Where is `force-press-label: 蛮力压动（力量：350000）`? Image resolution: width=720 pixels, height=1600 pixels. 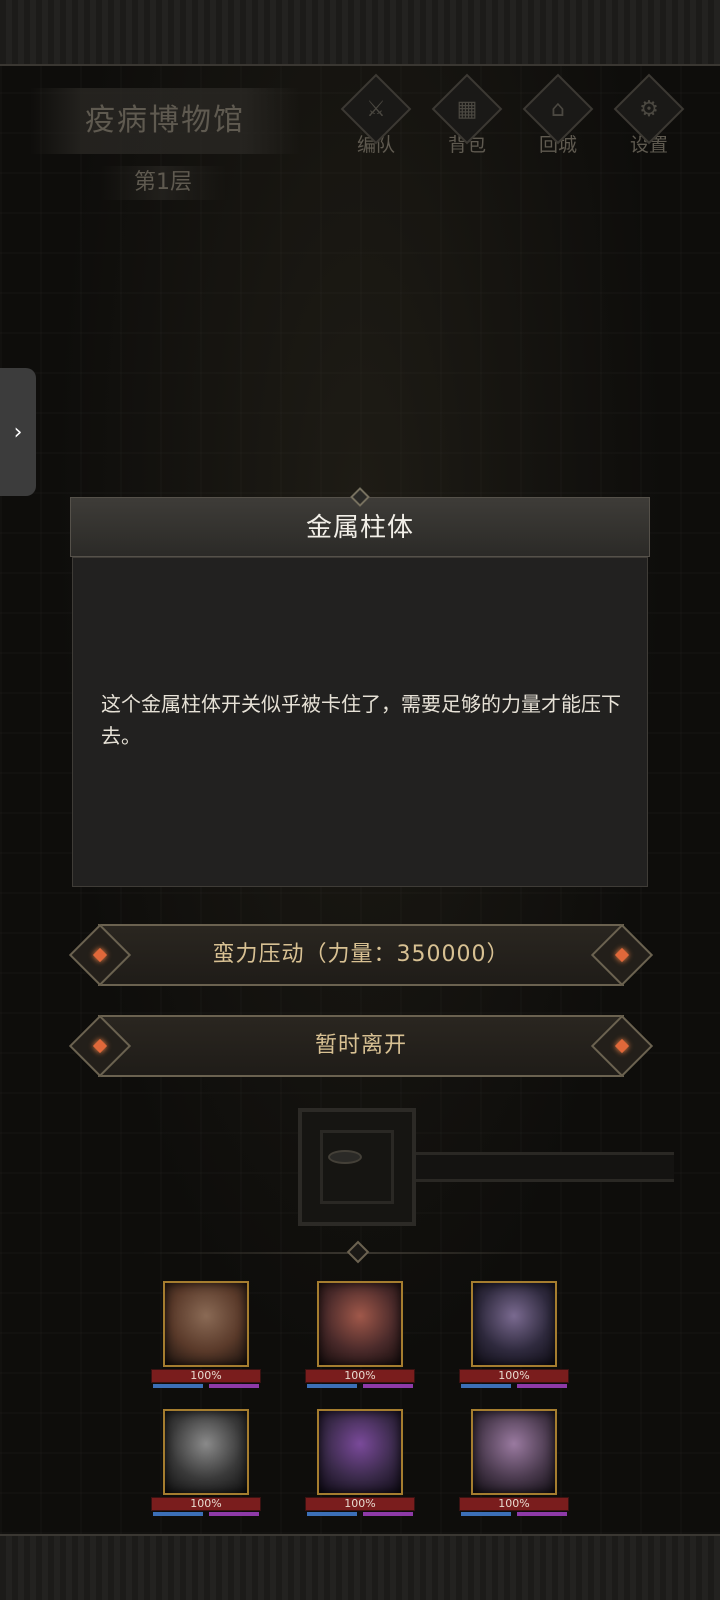 force-press-label: 蛮力压动（力量：350000） is located at coordinates (361, 955).